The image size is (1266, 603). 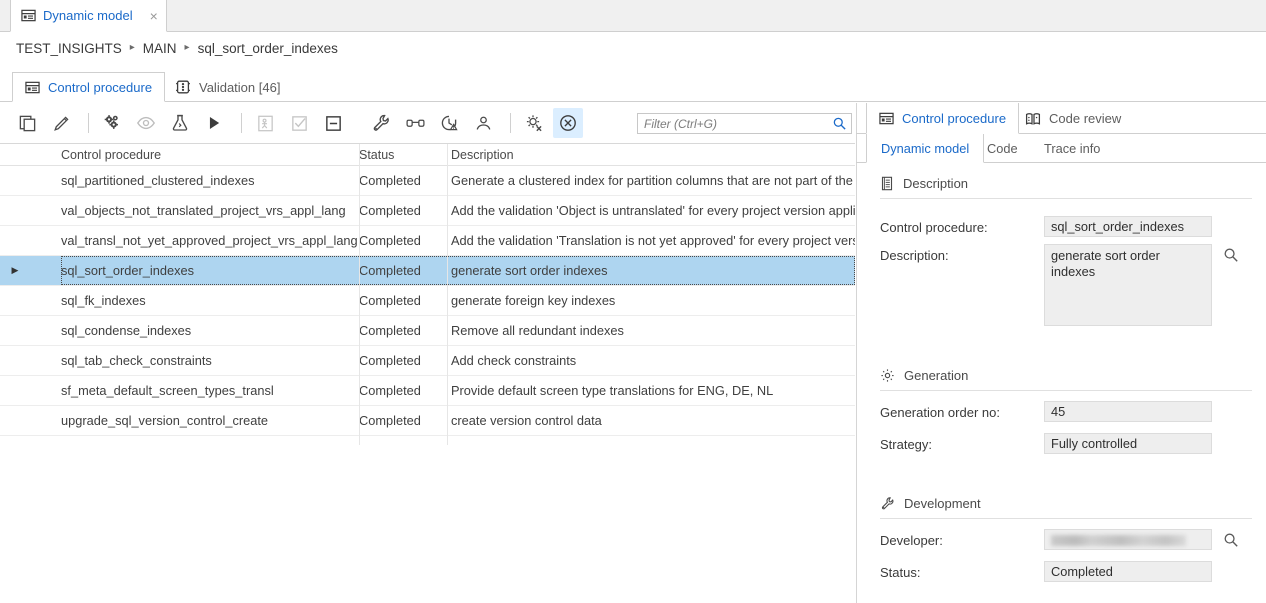 What do you see at coordinates (839, 123) in the screenshot?
I see `search-icon` at bounding box center [839, 123].